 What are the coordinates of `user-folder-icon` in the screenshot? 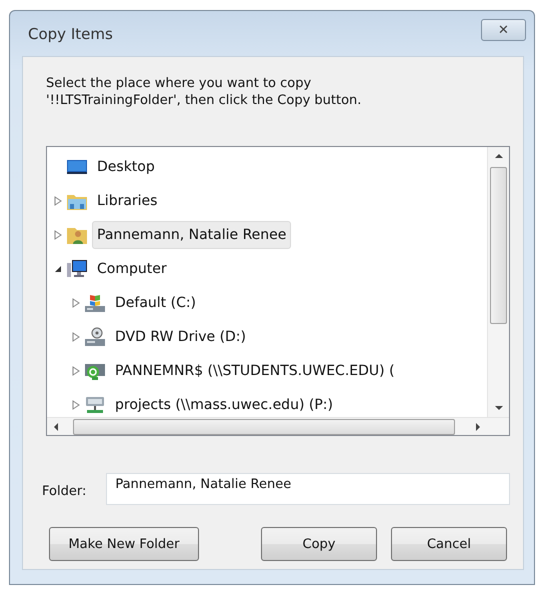 It's located at (77, 235).